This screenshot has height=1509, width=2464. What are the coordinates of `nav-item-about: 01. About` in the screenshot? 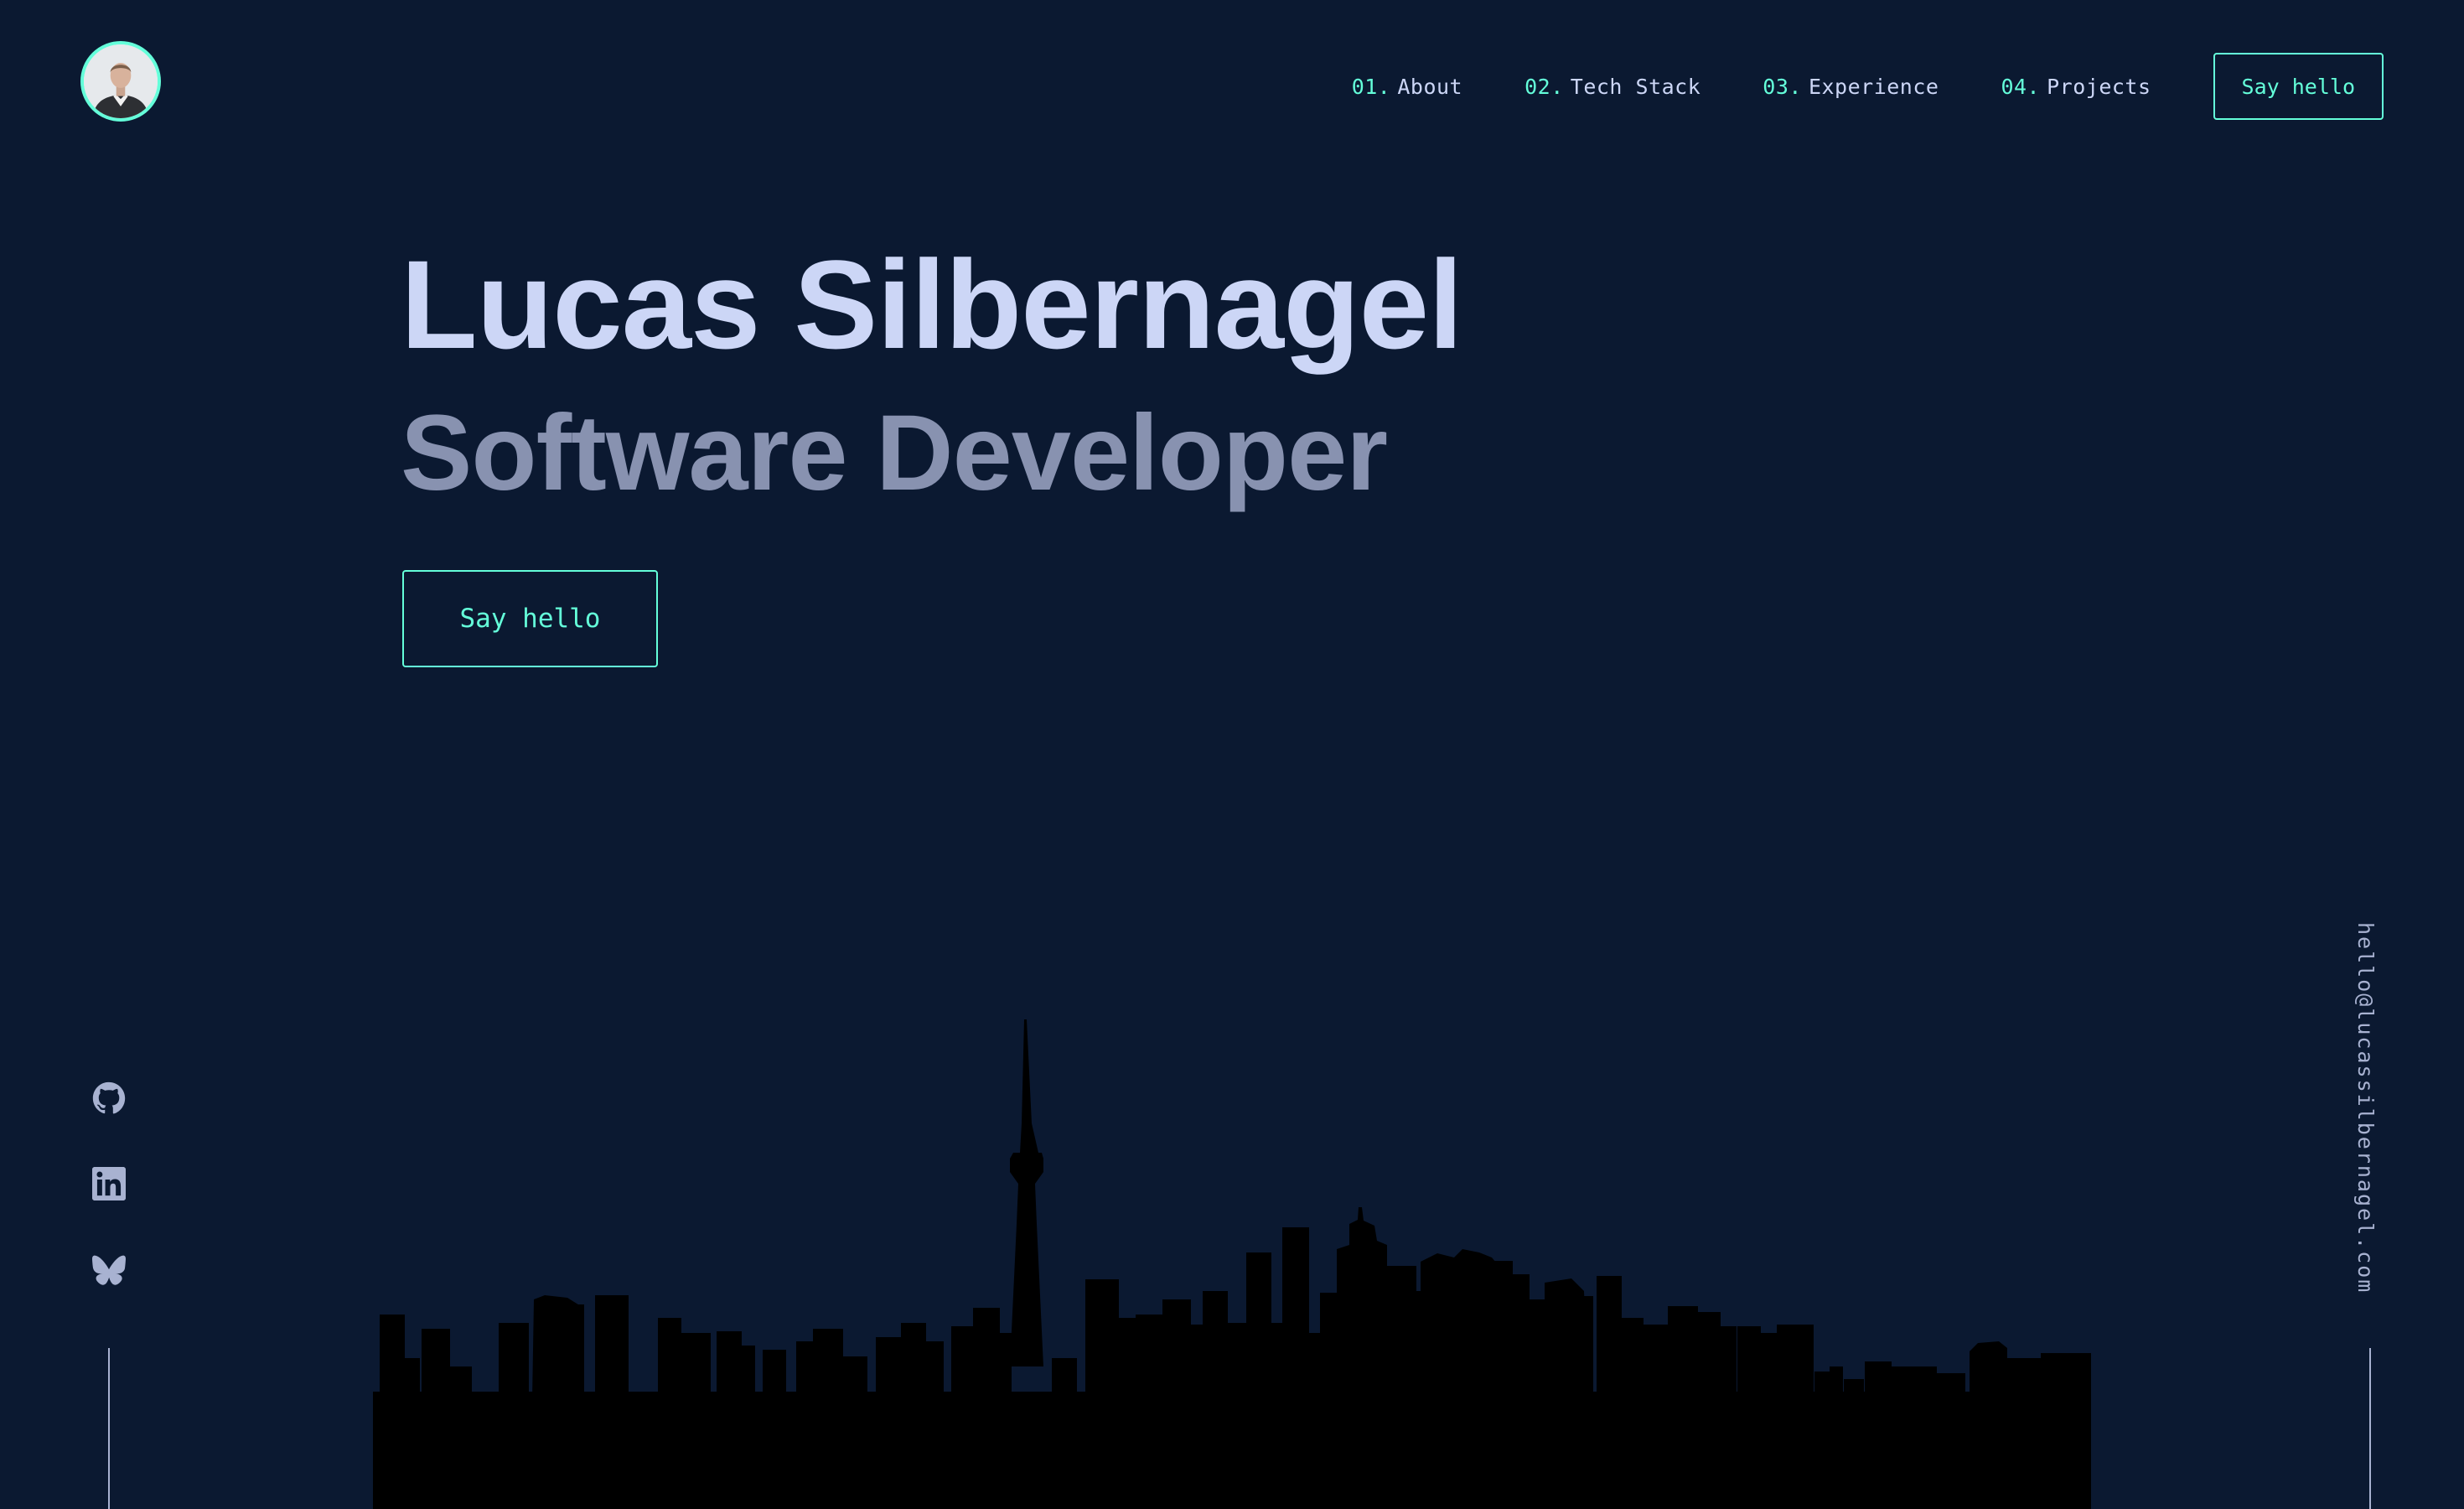 It's located at (1407, 87).